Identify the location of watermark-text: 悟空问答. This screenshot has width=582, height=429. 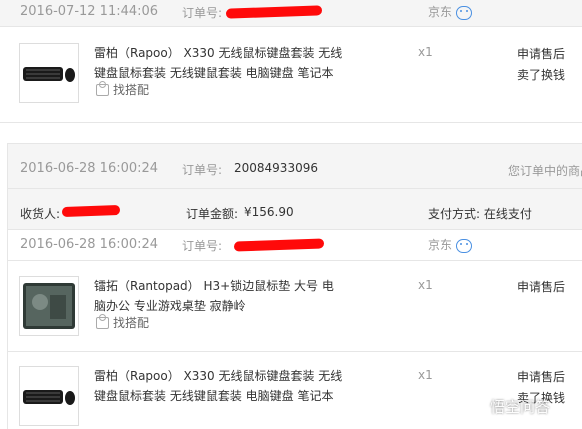
(520, 407).